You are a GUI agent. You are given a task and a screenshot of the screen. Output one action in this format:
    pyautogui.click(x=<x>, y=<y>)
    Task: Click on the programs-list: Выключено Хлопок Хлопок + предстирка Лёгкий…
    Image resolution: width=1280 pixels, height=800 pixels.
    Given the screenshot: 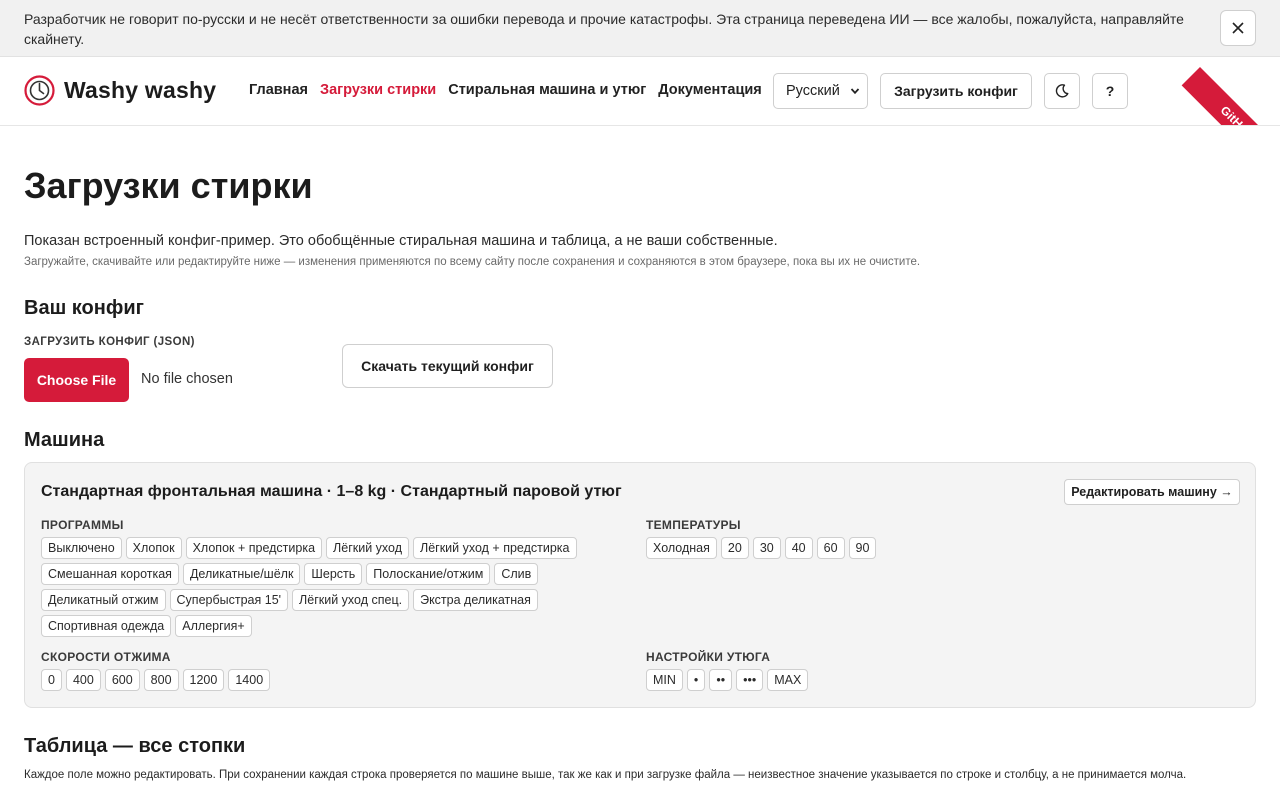 What is the action you would take?
    pyautogui.click(x=326, y=587)
    